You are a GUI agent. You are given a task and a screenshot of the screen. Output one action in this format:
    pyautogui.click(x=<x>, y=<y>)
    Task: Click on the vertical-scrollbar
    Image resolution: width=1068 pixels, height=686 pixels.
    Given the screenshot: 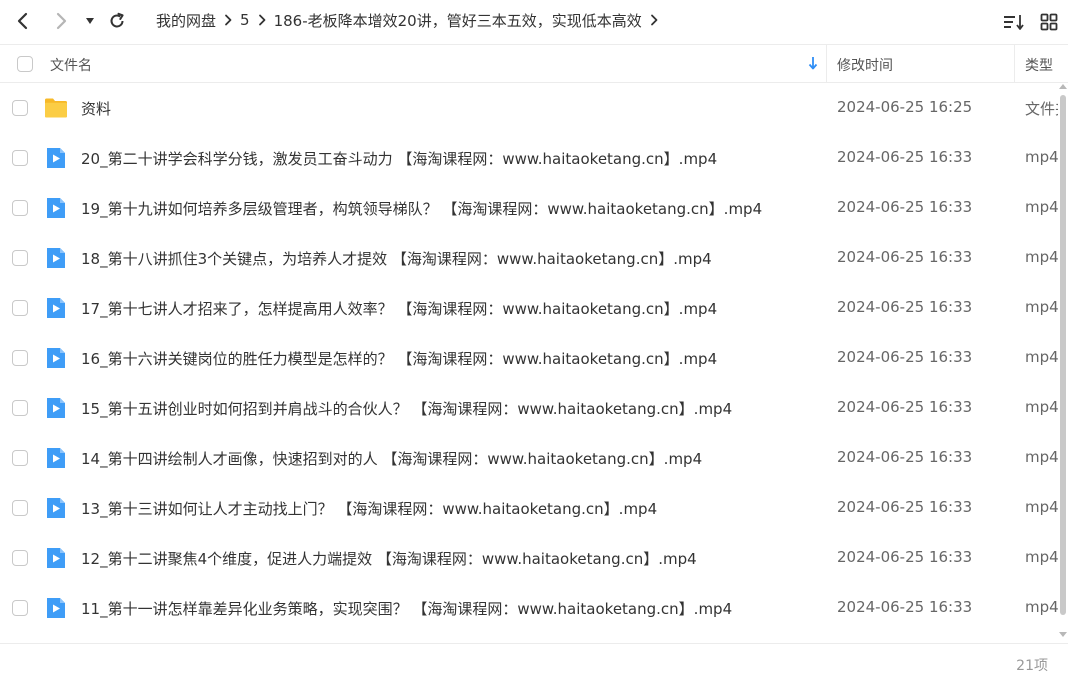 What is the action you would take?
    pyautogui.click(x=1063, y=363)
    